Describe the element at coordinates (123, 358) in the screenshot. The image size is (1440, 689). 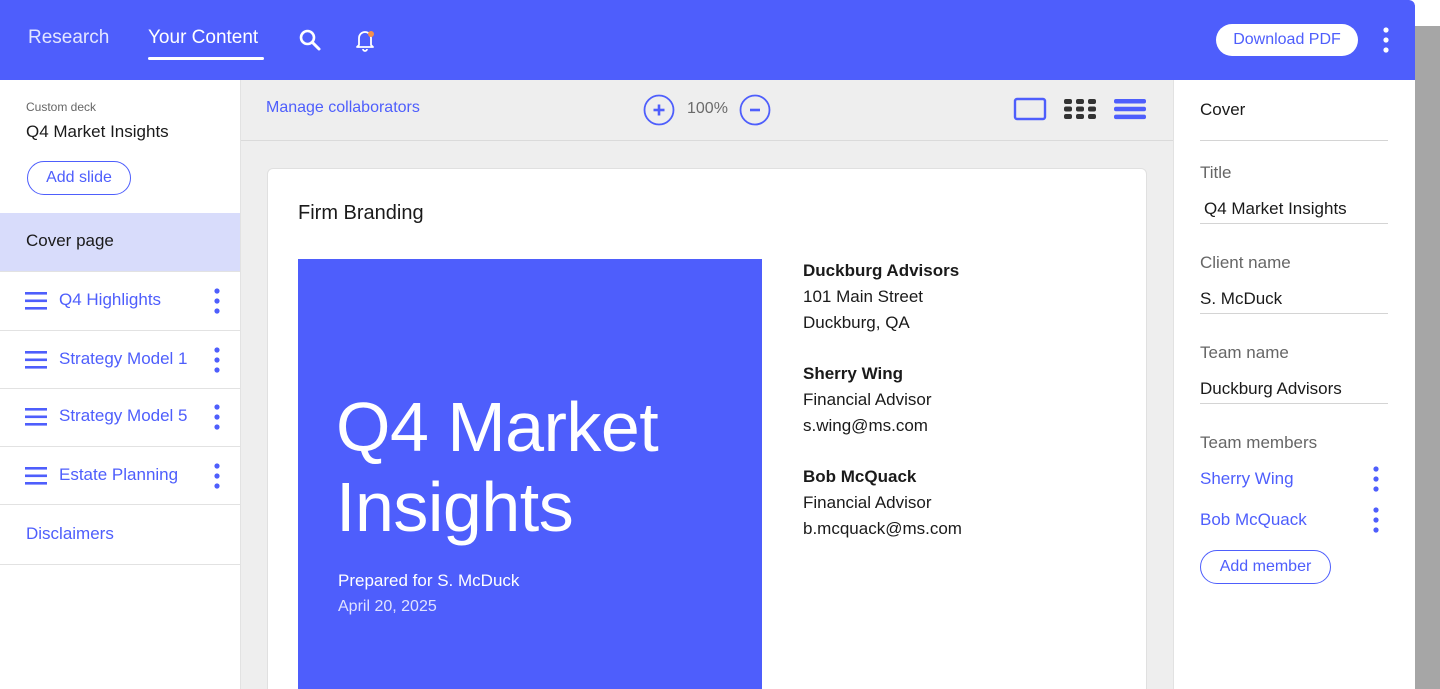
I see `sidebar-item-label: Strategy Model 1` at that location.